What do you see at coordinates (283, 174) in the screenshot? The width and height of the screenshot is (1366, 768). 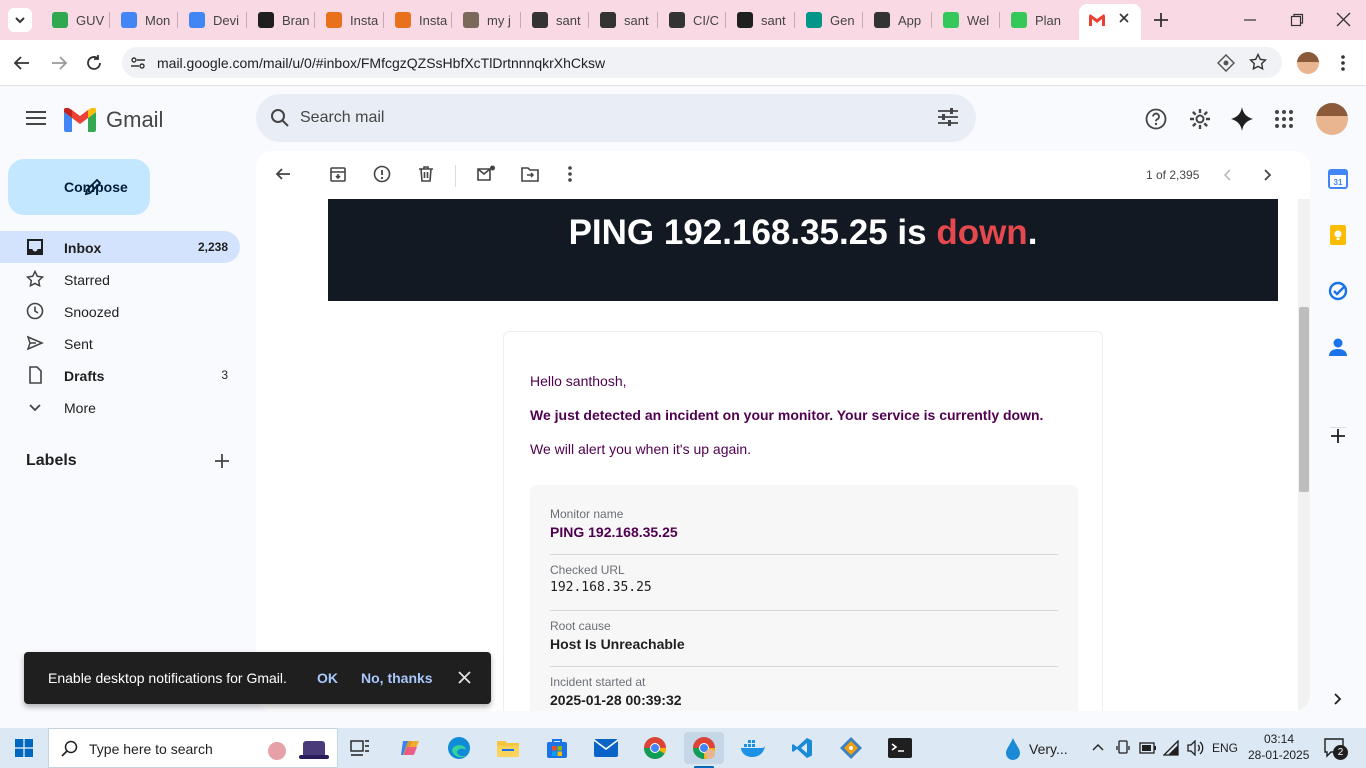 I see `back-to-inbox-icon` at bounding box center [283, 174].